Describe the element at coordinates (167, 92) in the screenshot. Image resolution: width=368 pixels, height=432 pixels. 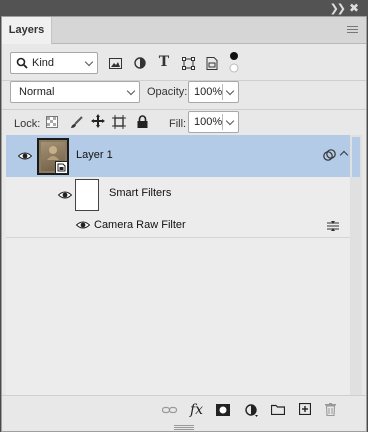
I see `opacity-label: Opacity:` at that location.